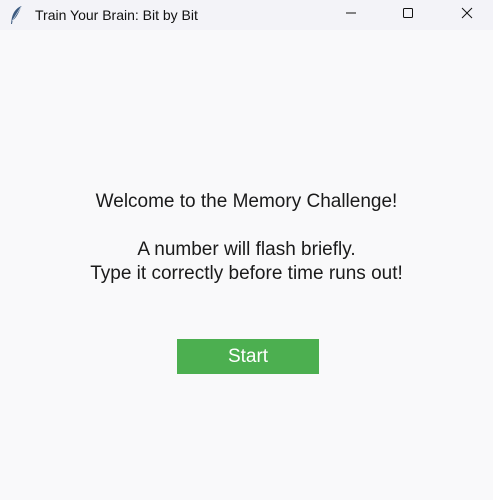 The image size is (493, 500). I want to click on minimize-icon, so click(351, 15).